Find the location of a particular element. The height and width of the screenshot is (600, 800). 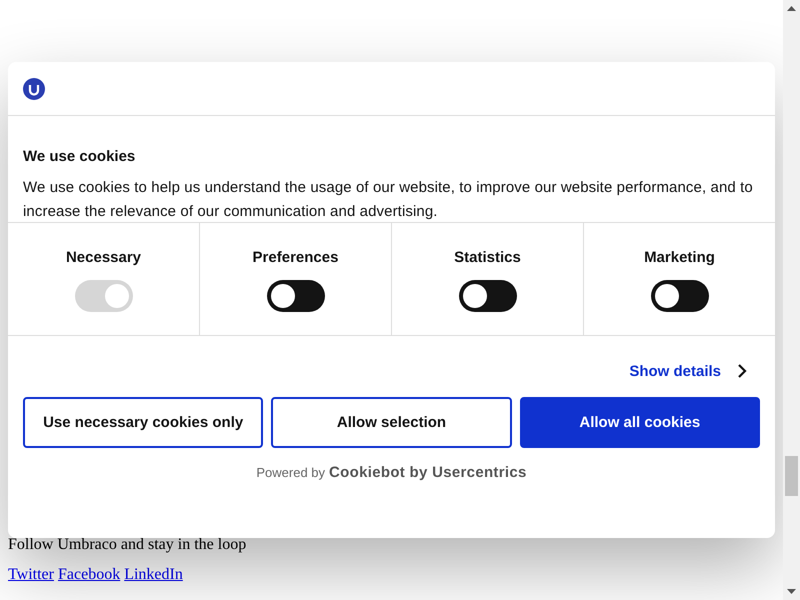

social-link: LinkedIn is located at coordinates (153, 574).